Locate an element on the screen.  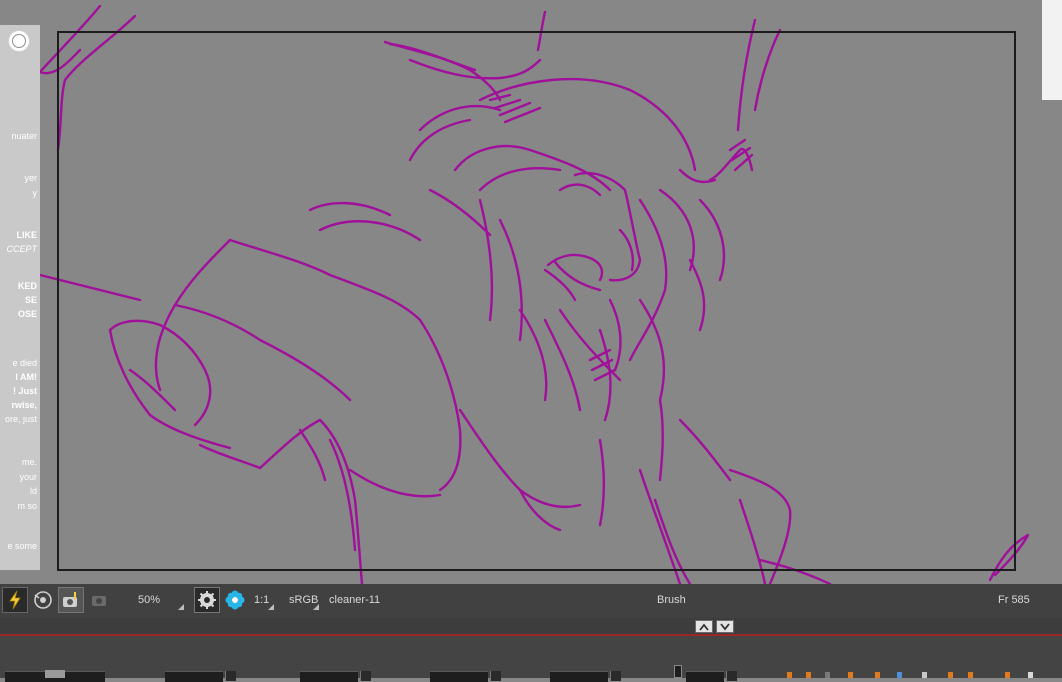
timeline-marker is located at coordinates (678, 671).